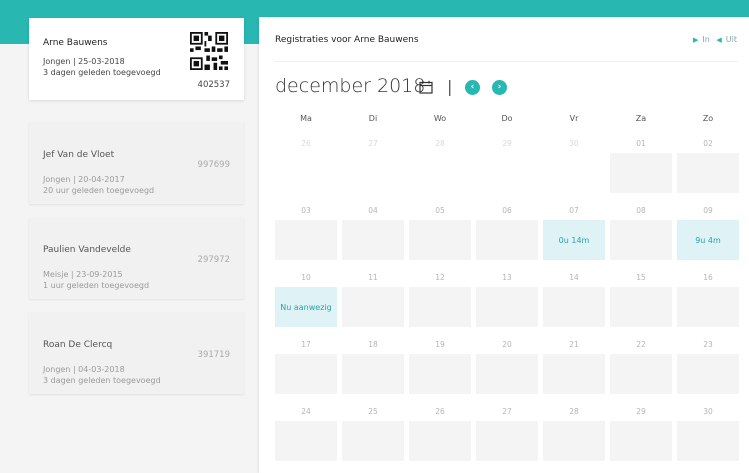  What do you see at coordinates (708, 143) in the screenshot?
I see `day-number: 02` at bounding box center [708, 143].